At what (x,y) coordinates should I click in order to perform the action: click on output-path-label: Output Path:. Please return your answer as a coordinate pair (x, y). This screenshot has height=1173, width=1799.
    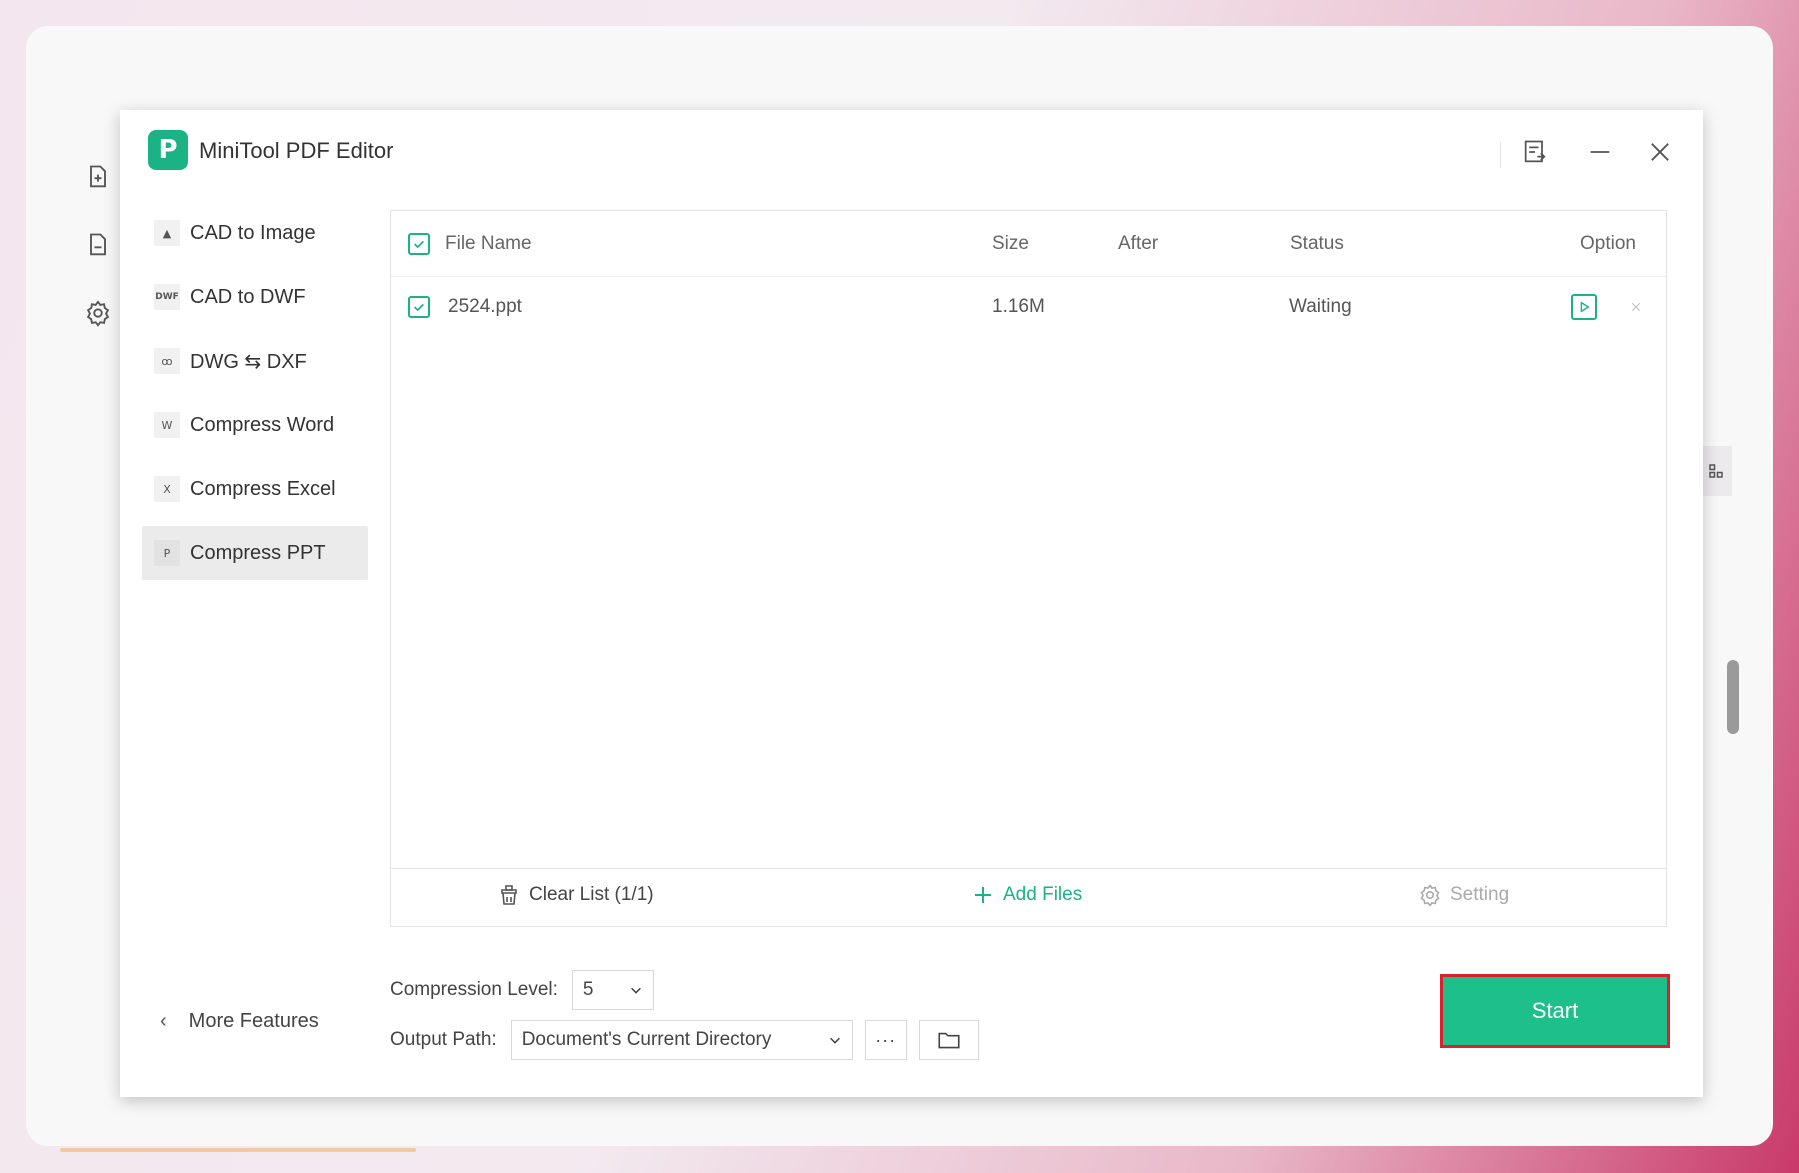
    Looking at the image, I should click on (443, 1039).